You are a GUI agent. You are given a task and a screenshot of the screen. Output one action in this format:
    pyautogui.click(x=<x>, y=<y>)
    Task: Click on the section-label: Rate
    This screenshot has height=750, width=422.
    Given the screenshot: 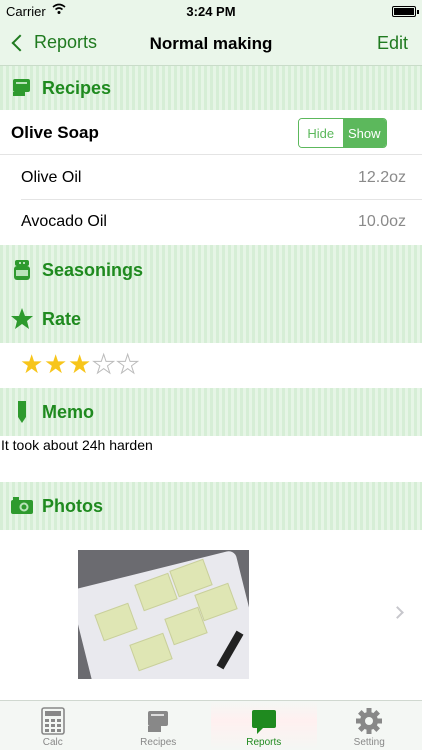 What is the action you would take?
    pyautogui.click(x=62, y=318)
    